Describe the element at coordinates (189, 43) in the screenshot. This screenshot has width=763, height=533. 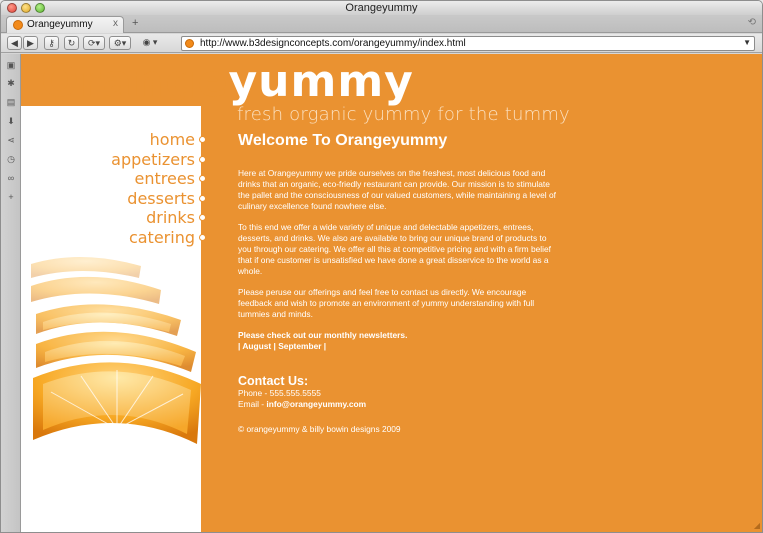
I see `site-favicon-icon` at that location.